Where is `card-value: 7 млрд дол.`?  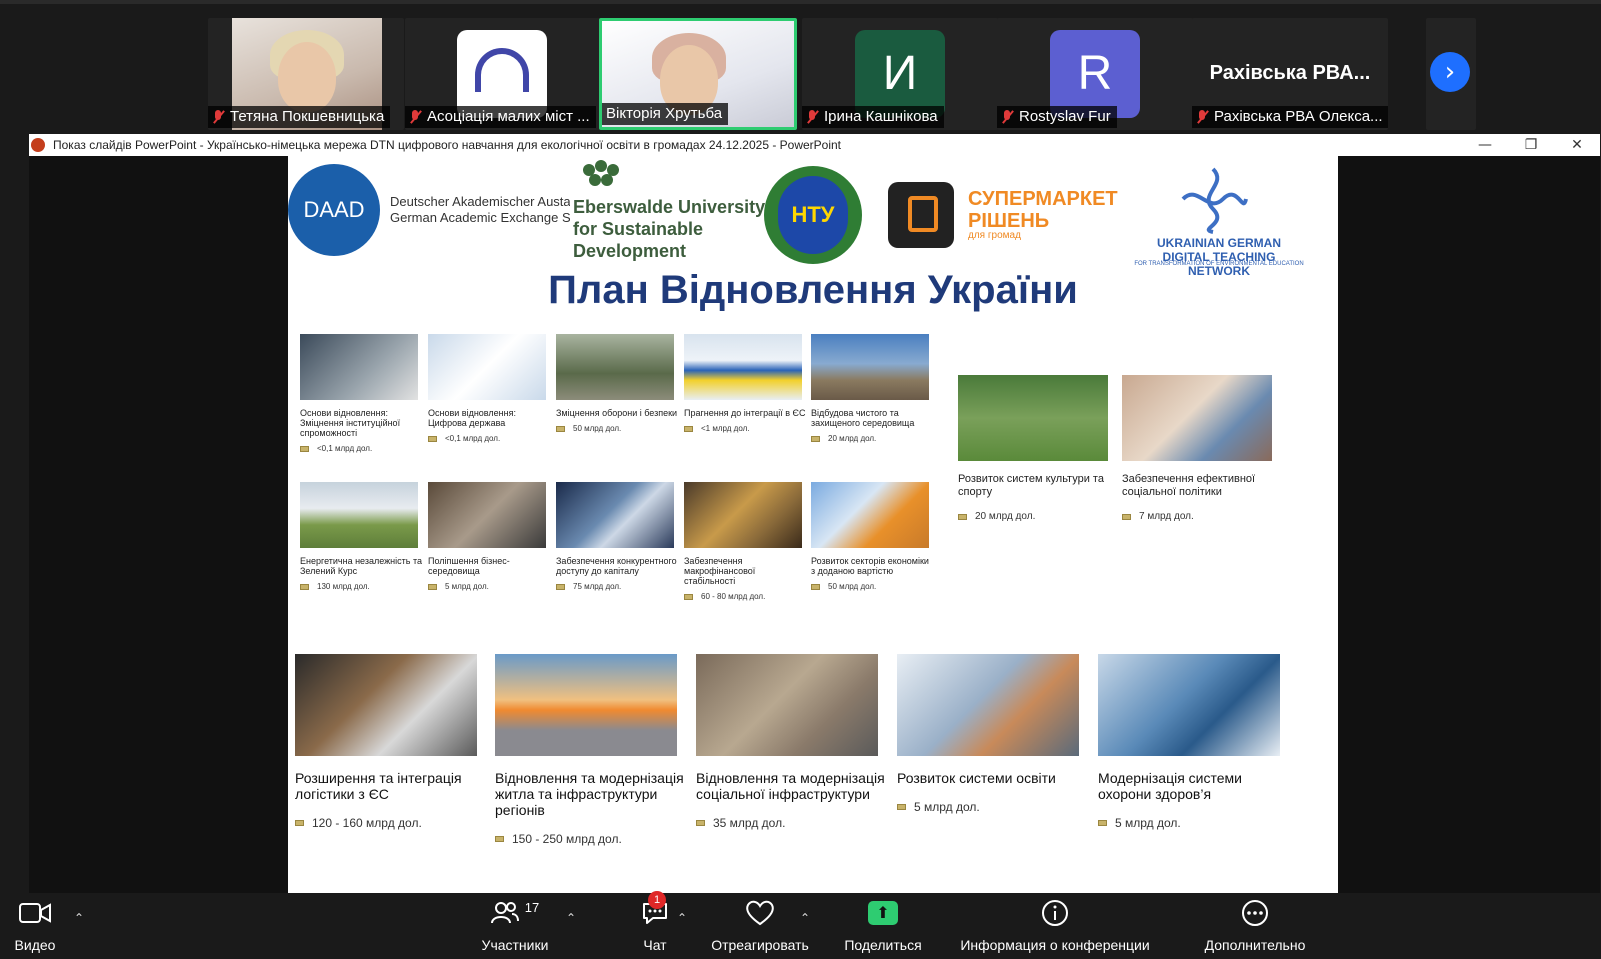
card-value: 7 млрд дол. is located at coordinates (1202, 516).